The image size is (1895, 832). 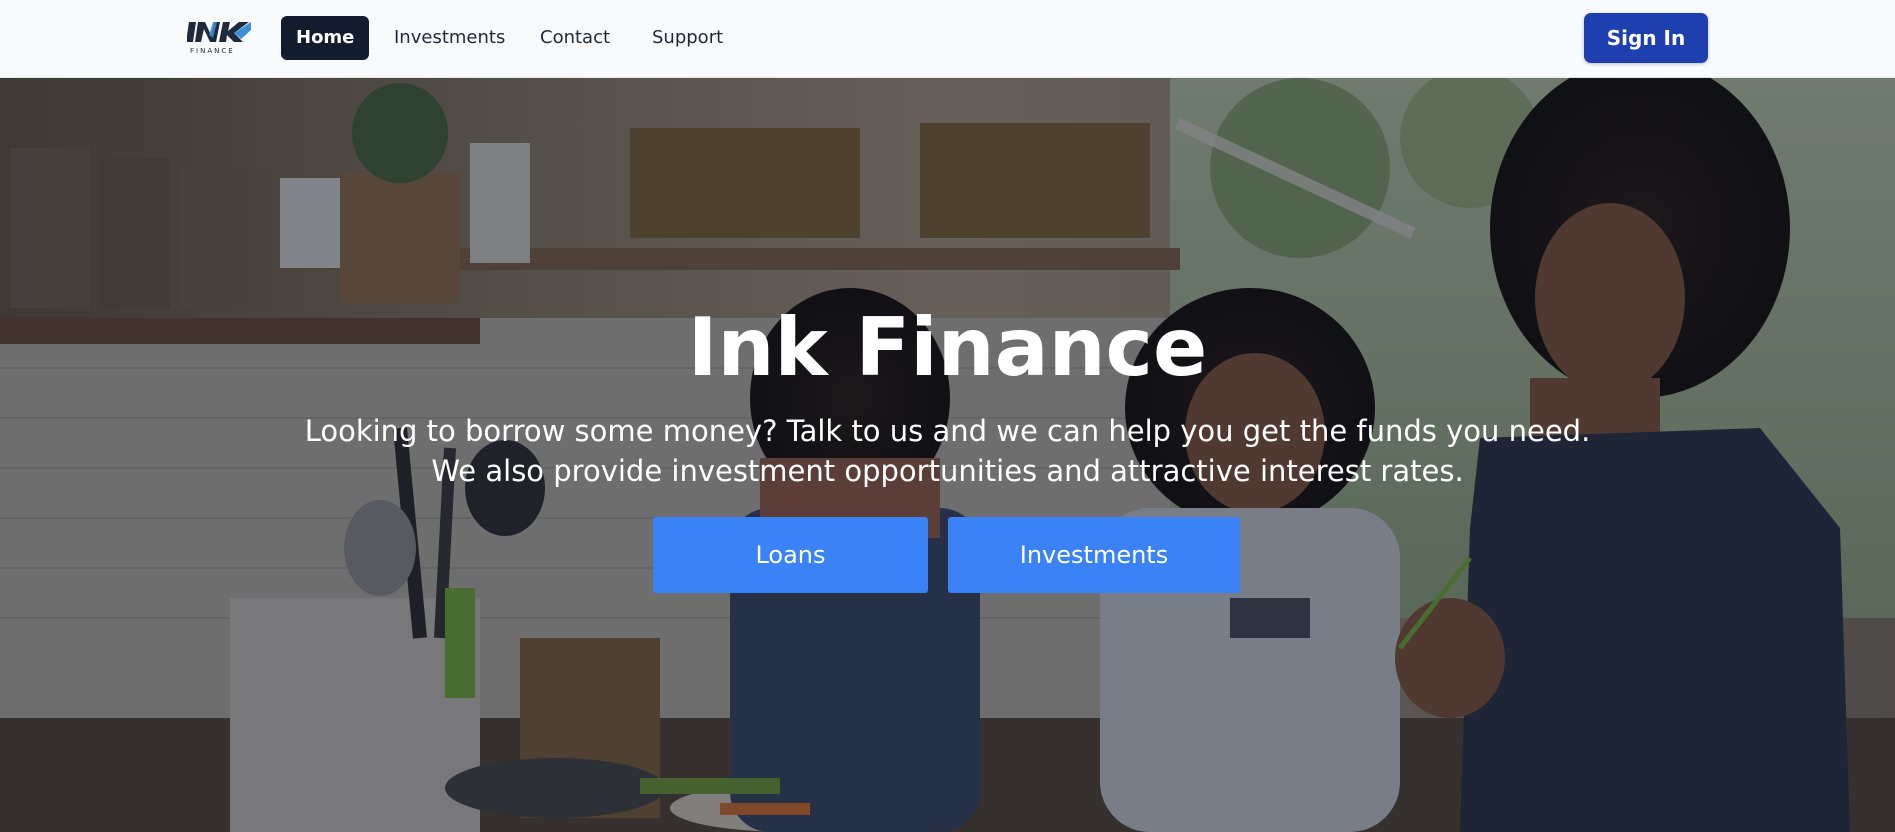 I want to click on ink-finance-logo: FINANCE, so click(x=219, y=38).